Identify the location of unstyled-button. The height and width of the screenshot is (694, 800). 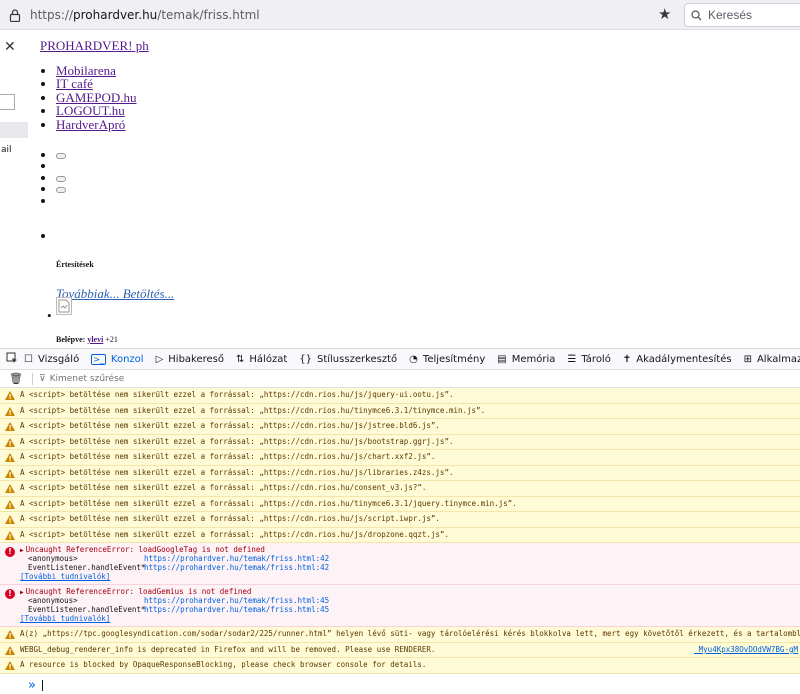
(61, 178).